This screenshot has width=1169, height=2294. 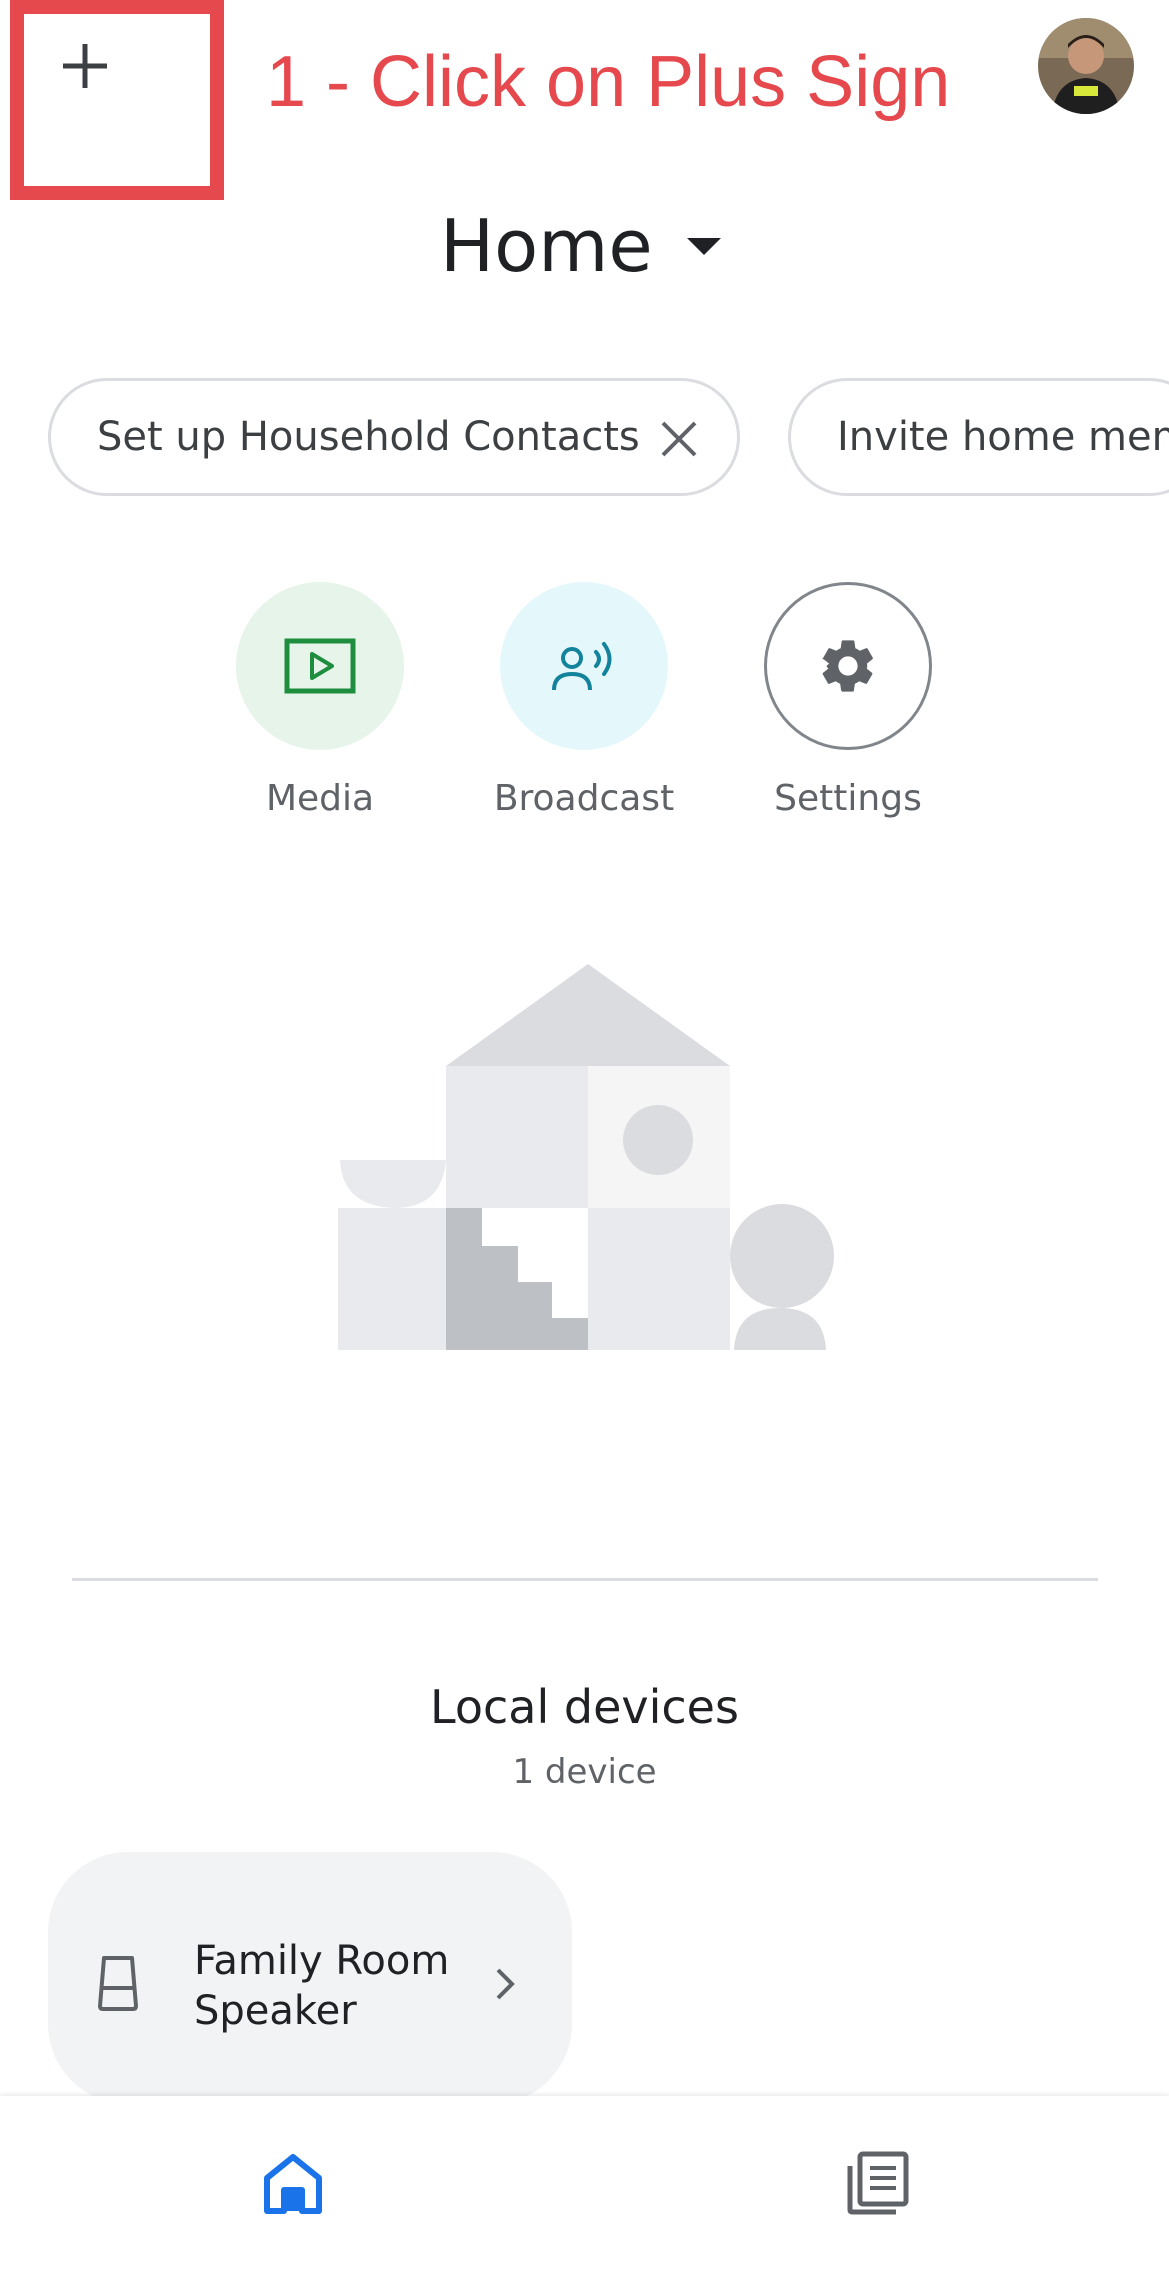 I want to click on gear-icon, so click(x=847, y=666).